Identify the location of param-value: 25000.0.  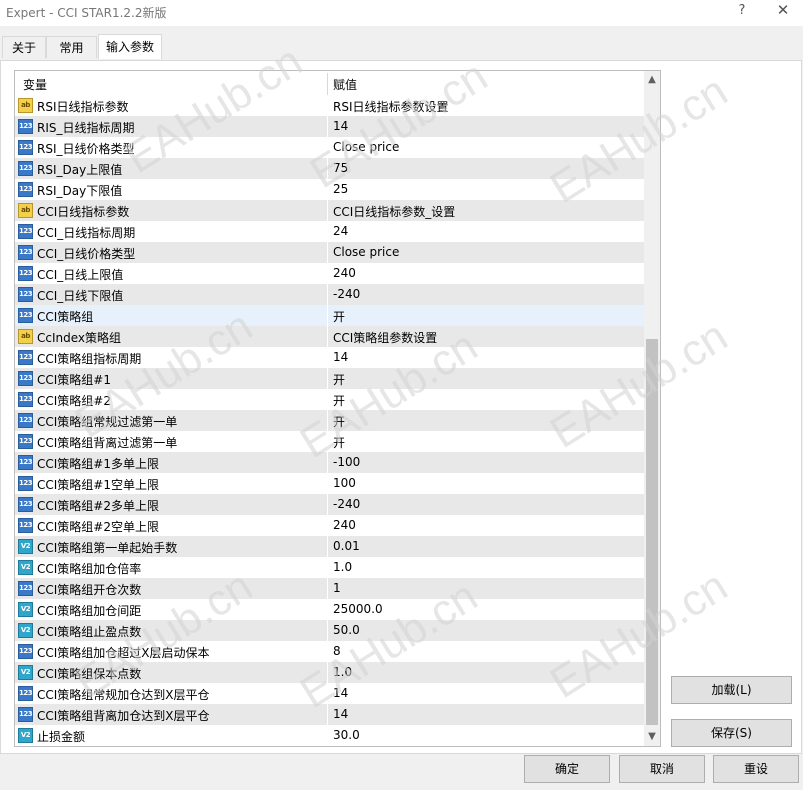
(358, 609).